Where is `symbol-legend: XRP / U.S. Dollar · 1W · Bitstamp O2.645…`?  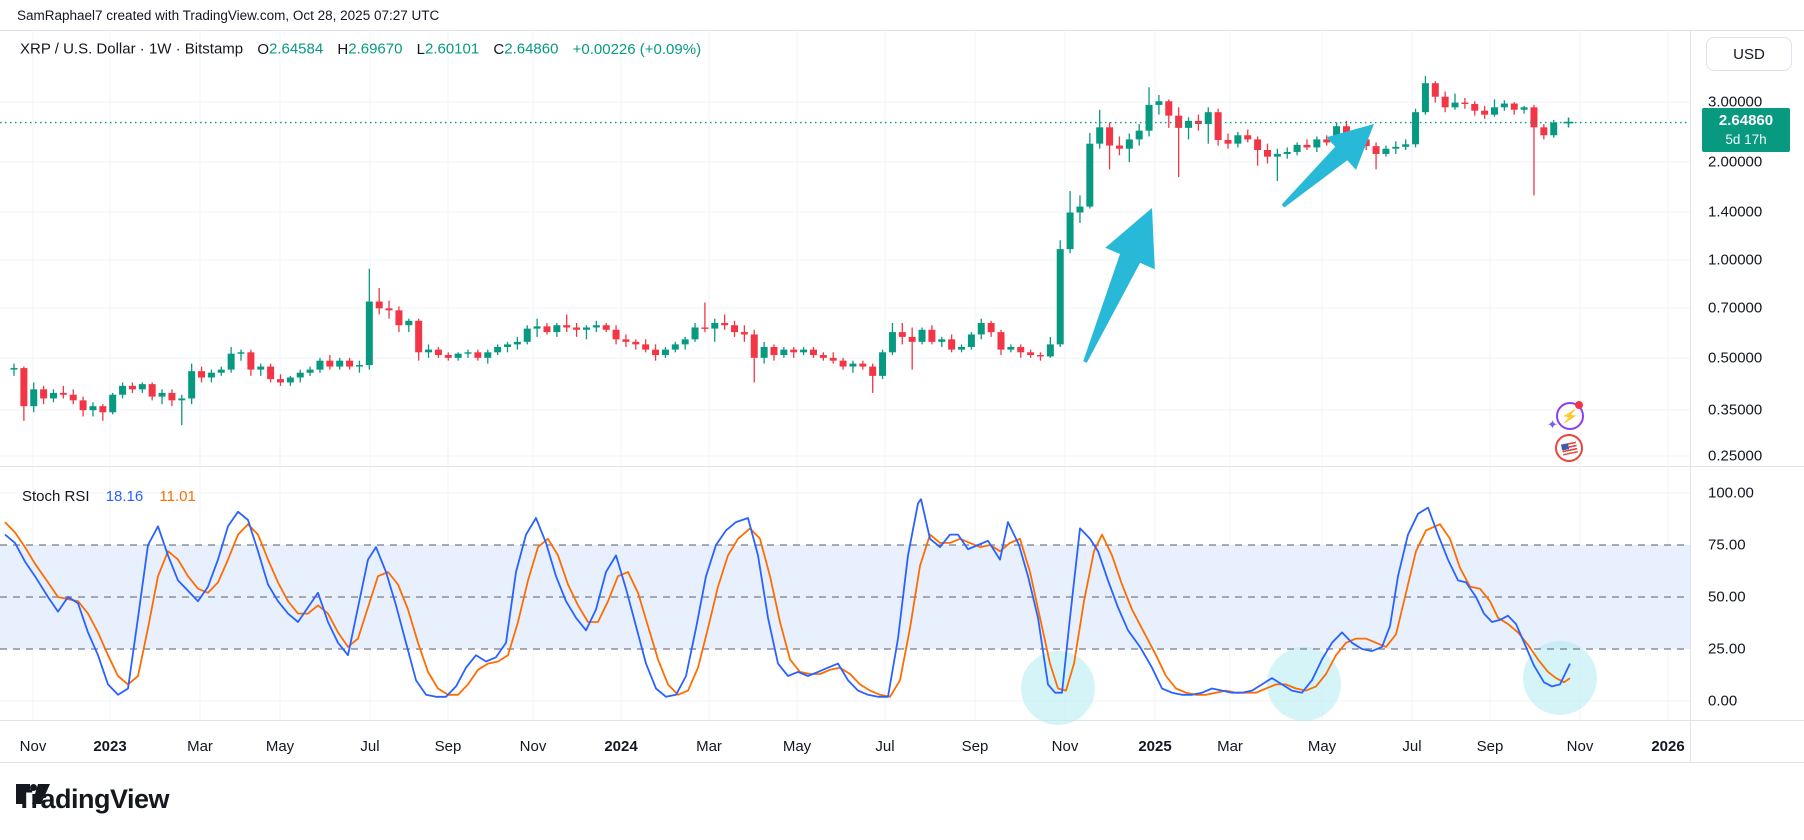
symbol-legend: XRP / U.S. Dollar · 1W · Bitstamp O2.645… is located at coordinates (360, 49).